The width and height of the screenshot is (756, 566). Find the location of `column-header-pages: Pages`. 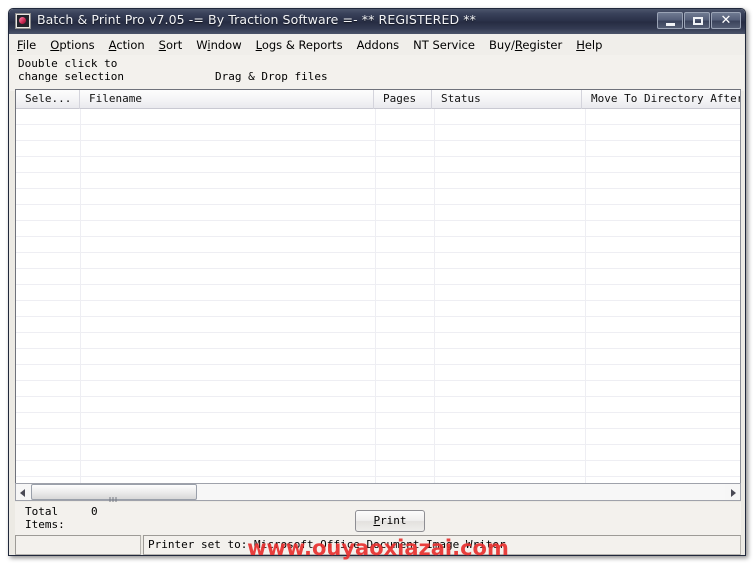

column-header-pages: Pages is located at coordinates (403, 99).